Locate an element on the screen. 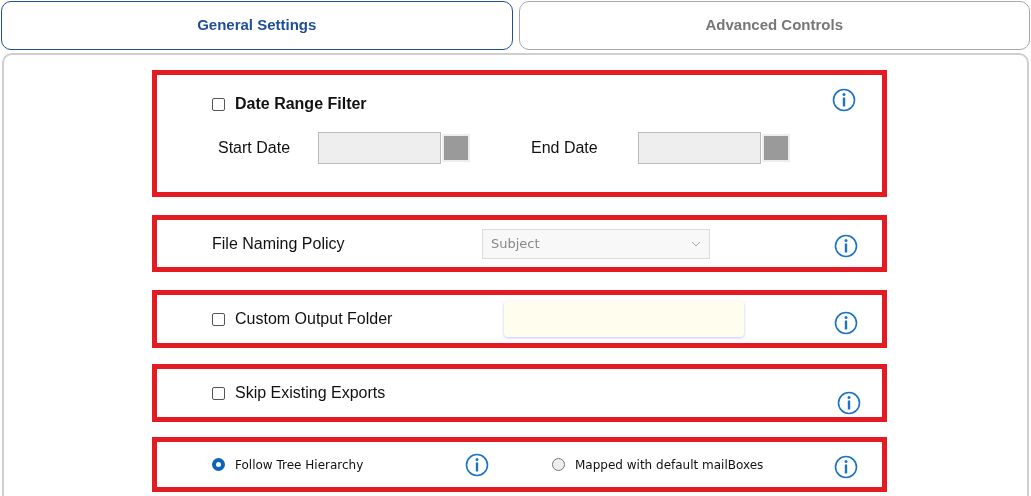 The image size is (1031, 496). start-date-label: Start Date is located at coordinates (255, 148).